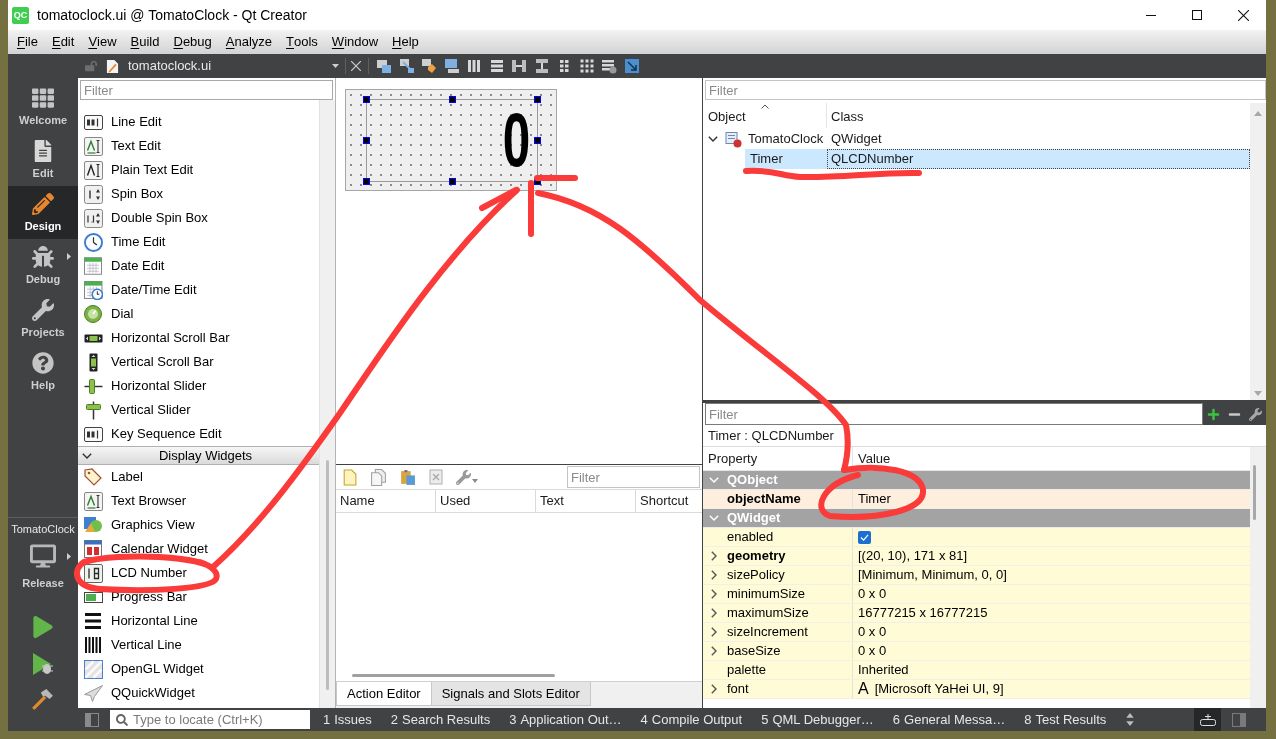  I want to click on property-value: [Microsoft YaHei UI, 9], so click(939, 689).